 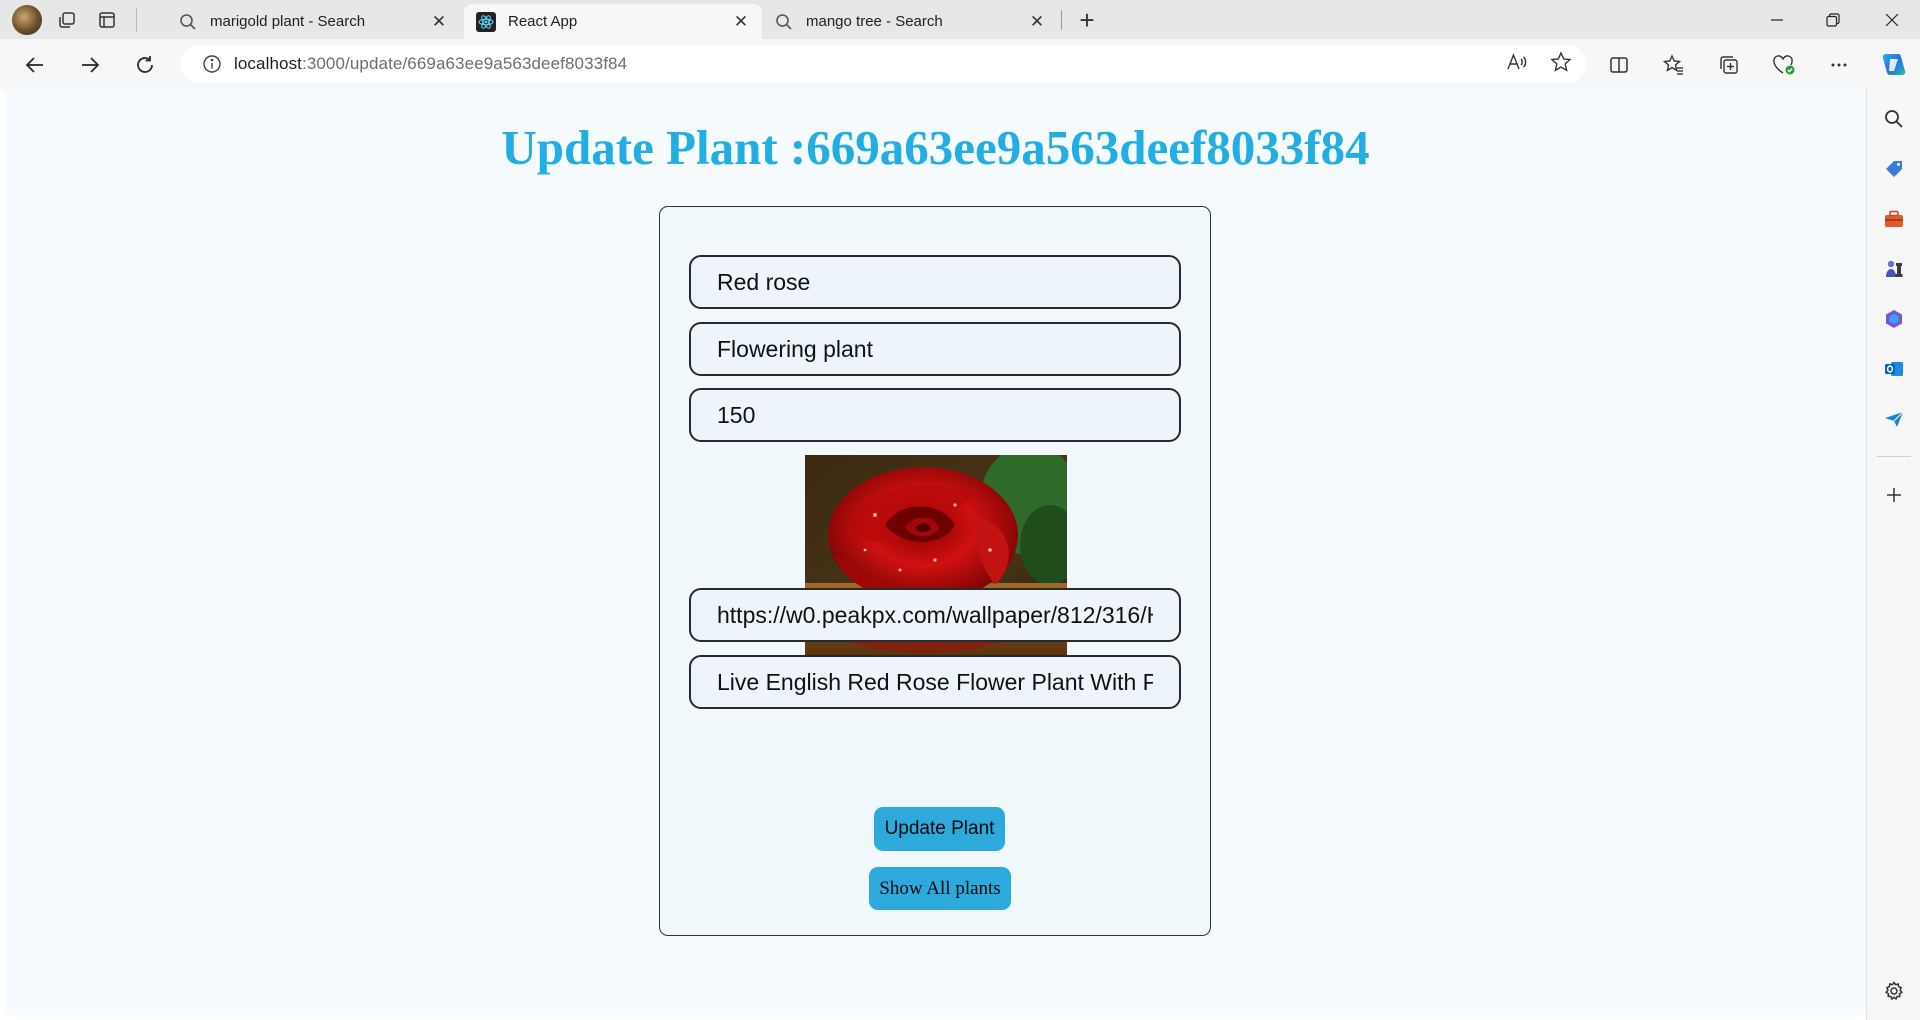 I want to click on react-logo-icon, so click(x=486, y=21).